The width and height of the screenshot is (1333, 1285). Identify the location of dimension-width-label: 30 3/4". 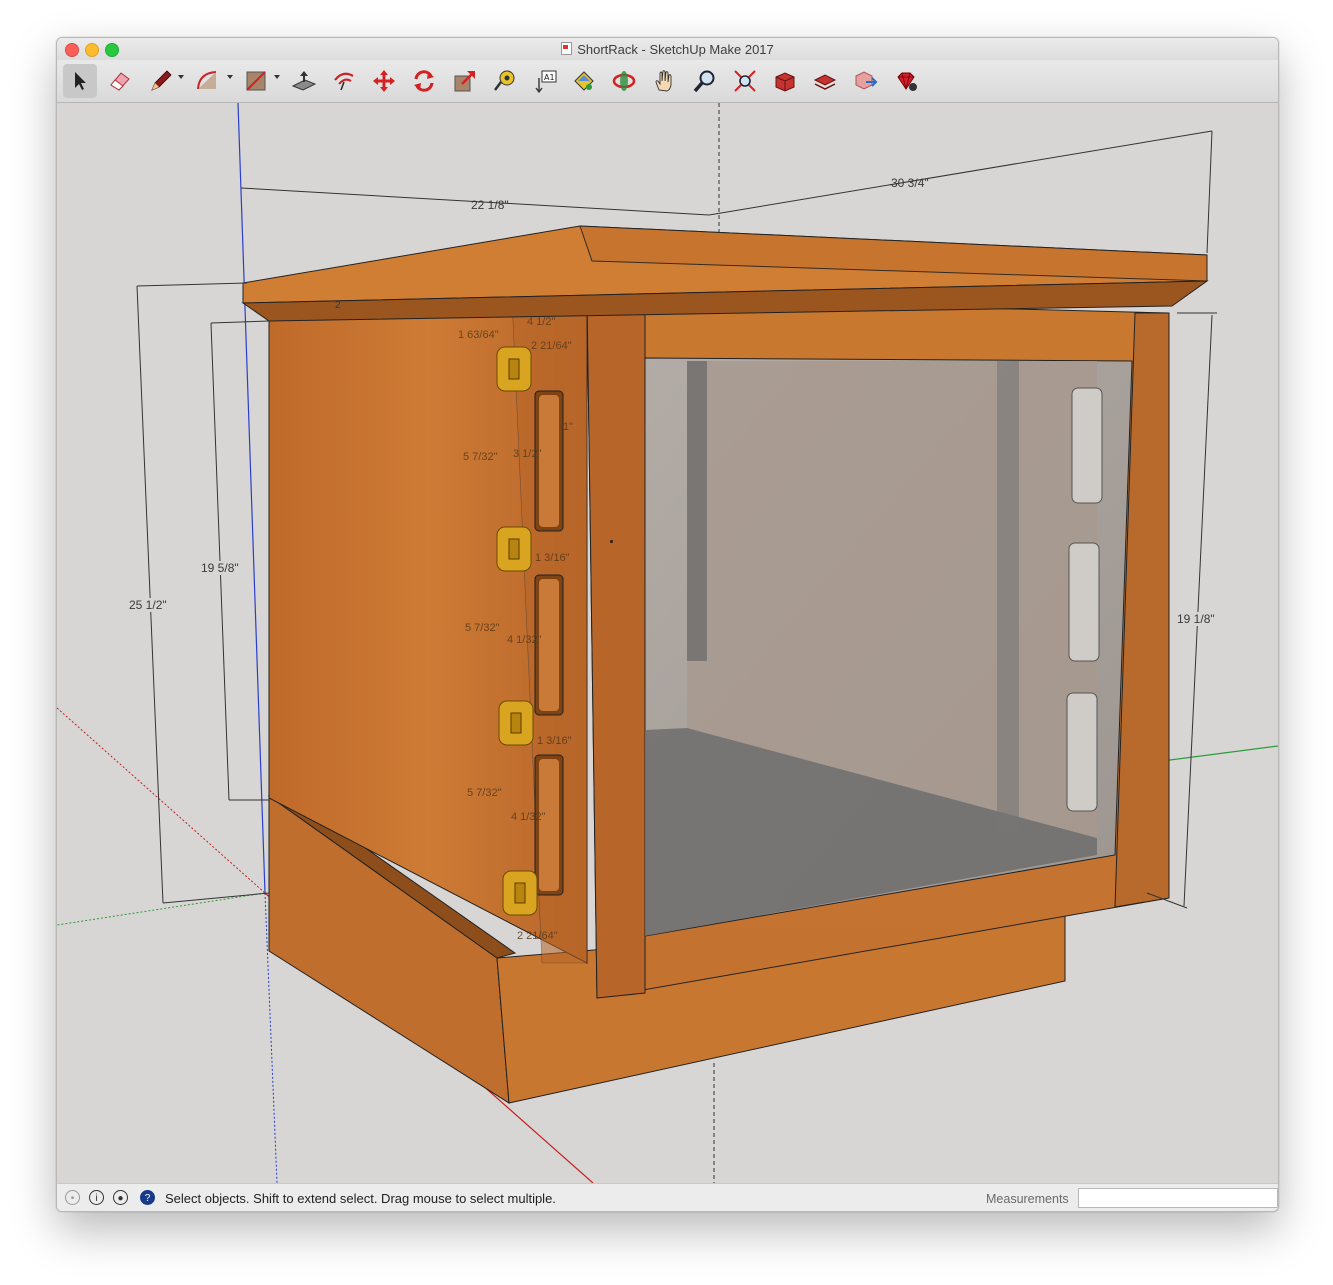
(910, 183).